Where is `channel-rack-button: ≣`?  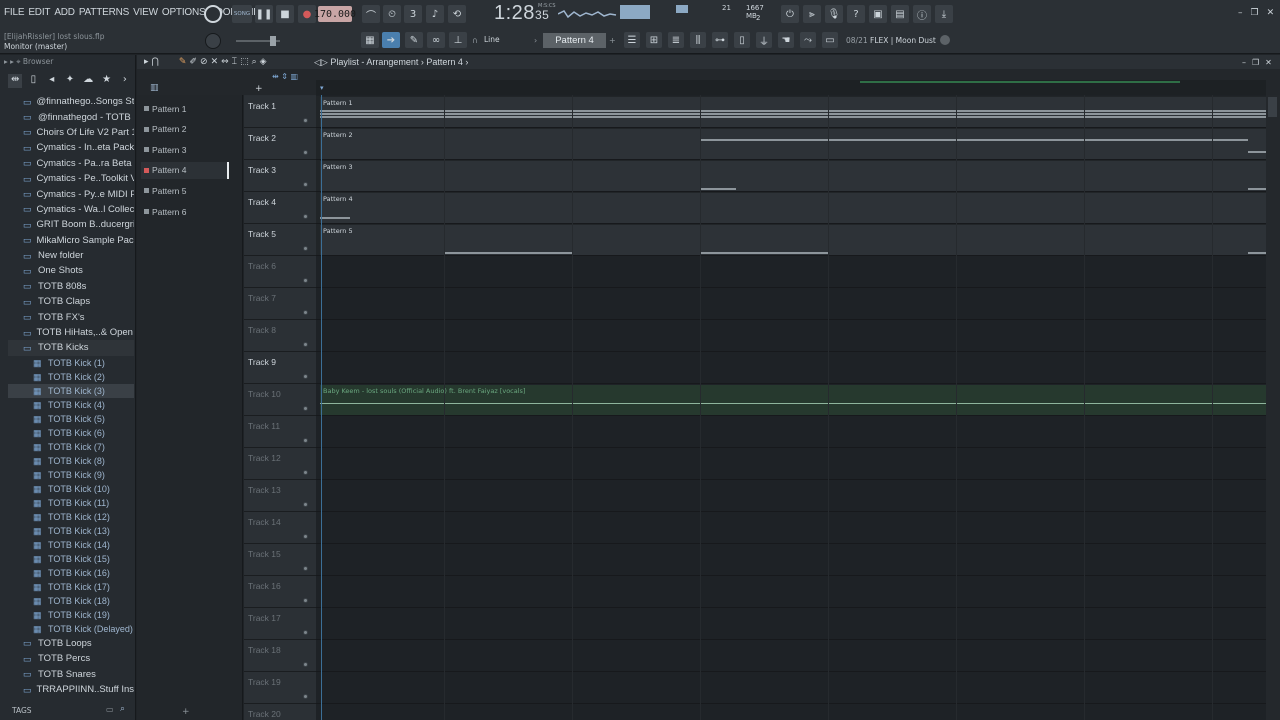
channel-rack-button: ≣ is located at coordinates (676, 40).